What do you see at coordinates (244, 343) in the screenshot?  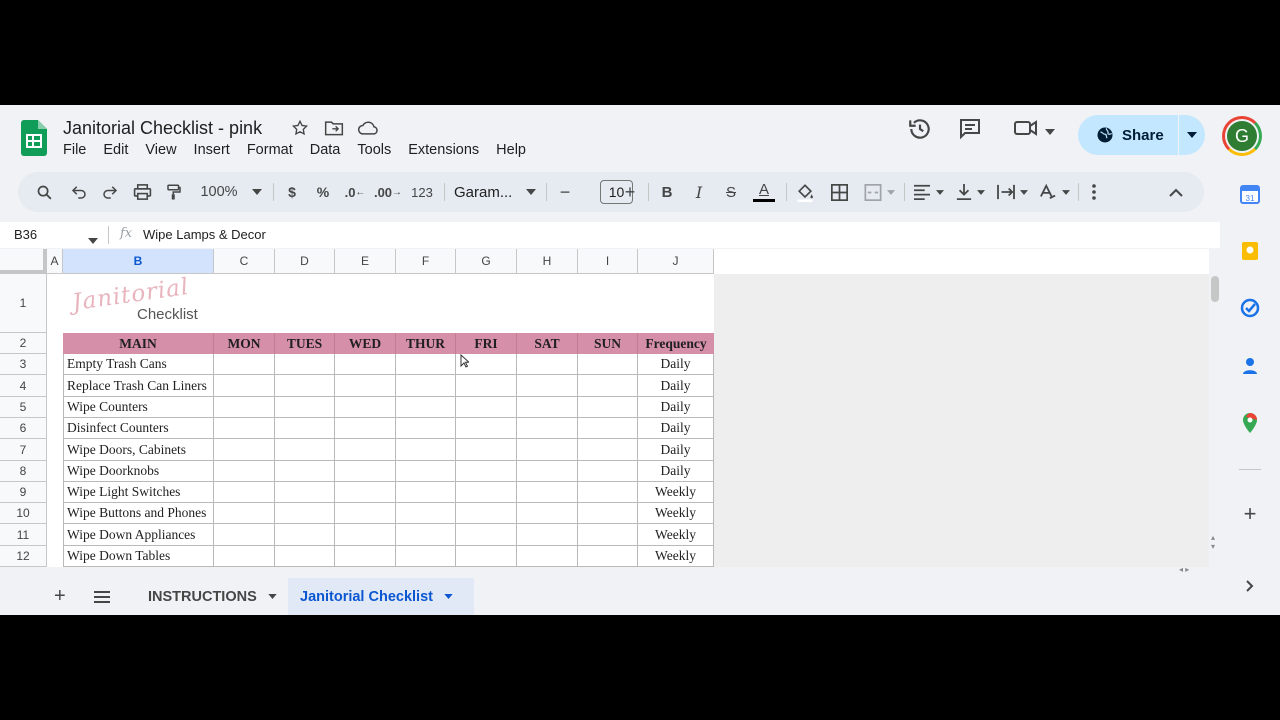 I see `header-mon: MON` at bounding box center [244, 343].